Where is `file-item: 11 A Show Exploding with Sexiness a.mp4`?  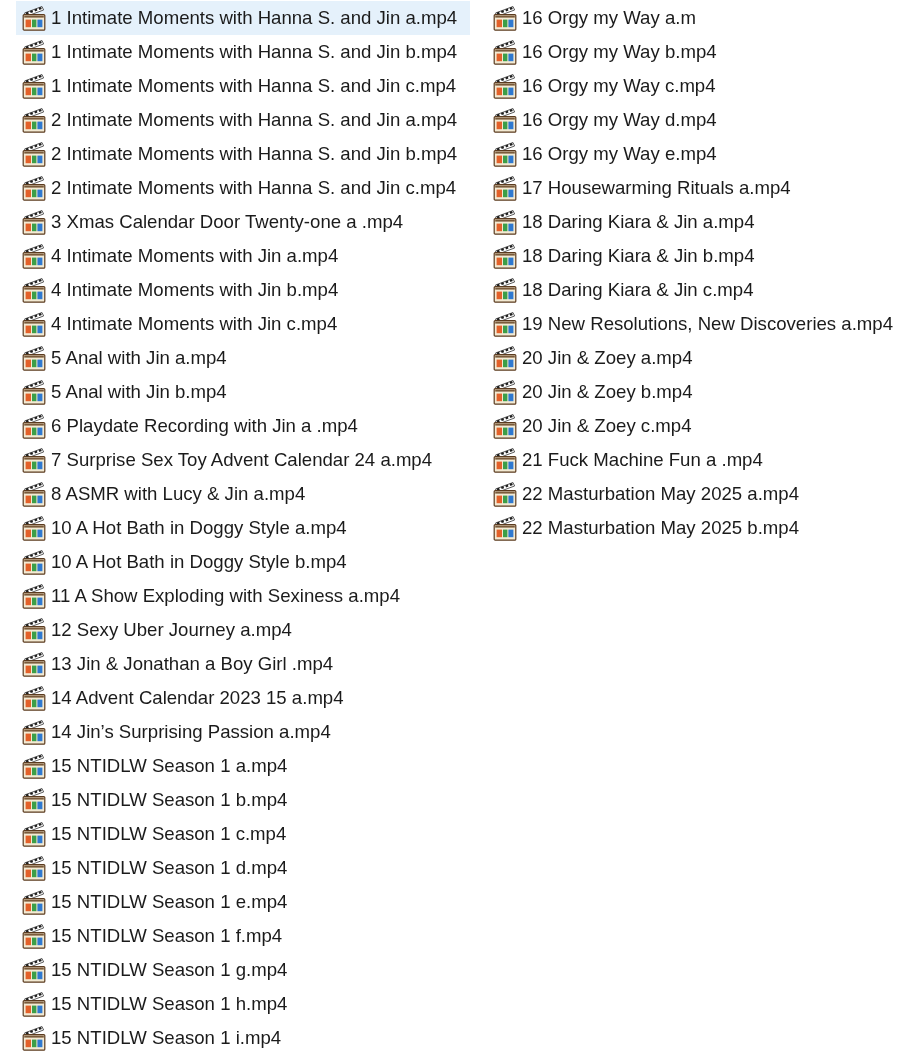 file-item: 11 A Show Exploding with Sexiness a.mp4 is located at coordinates (243, 596).